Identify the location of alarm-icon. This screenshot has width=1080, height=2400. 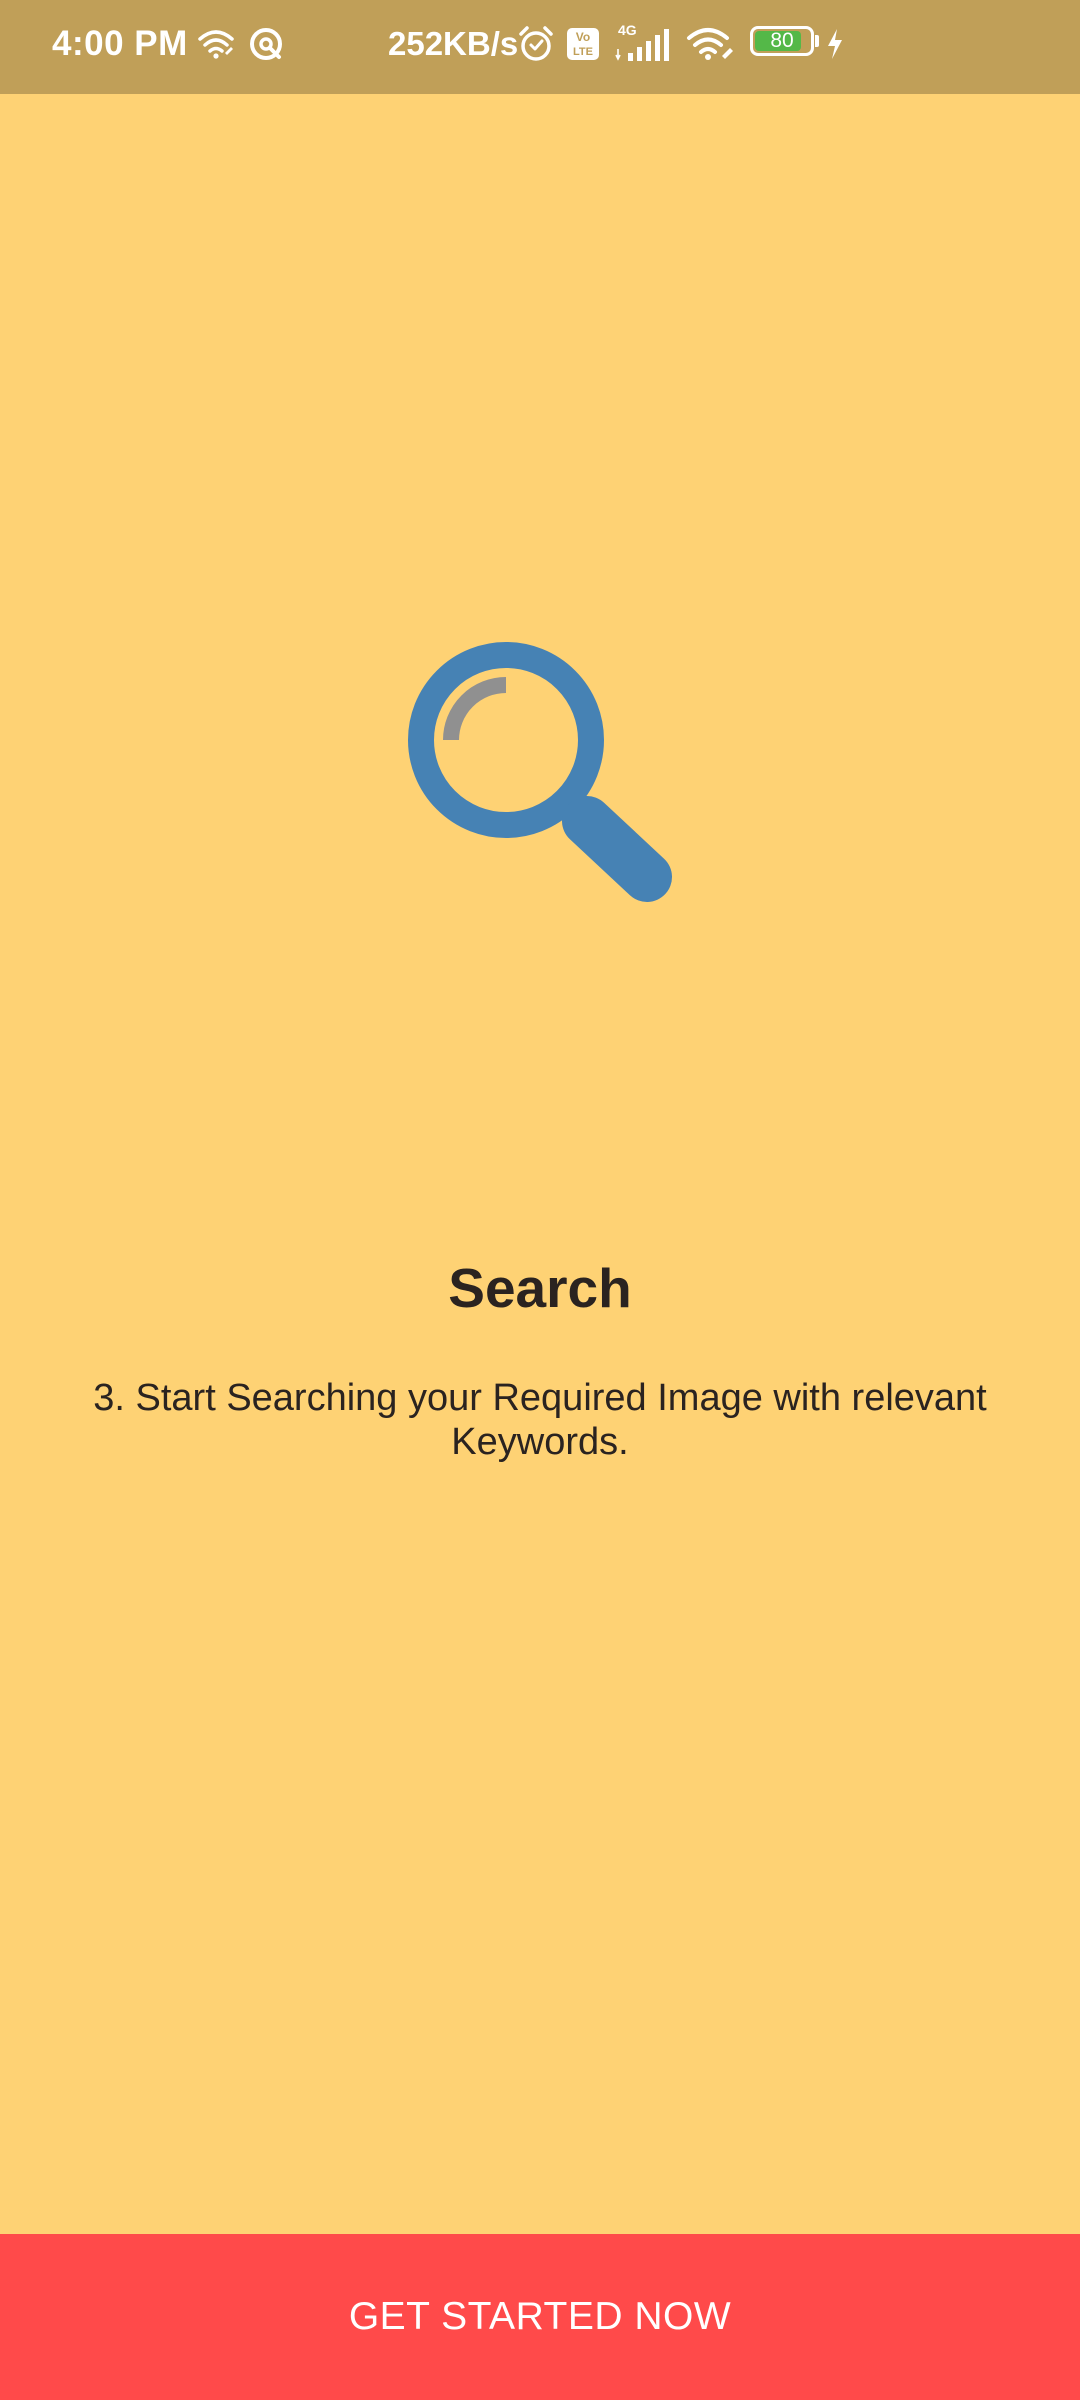
(536, 43).